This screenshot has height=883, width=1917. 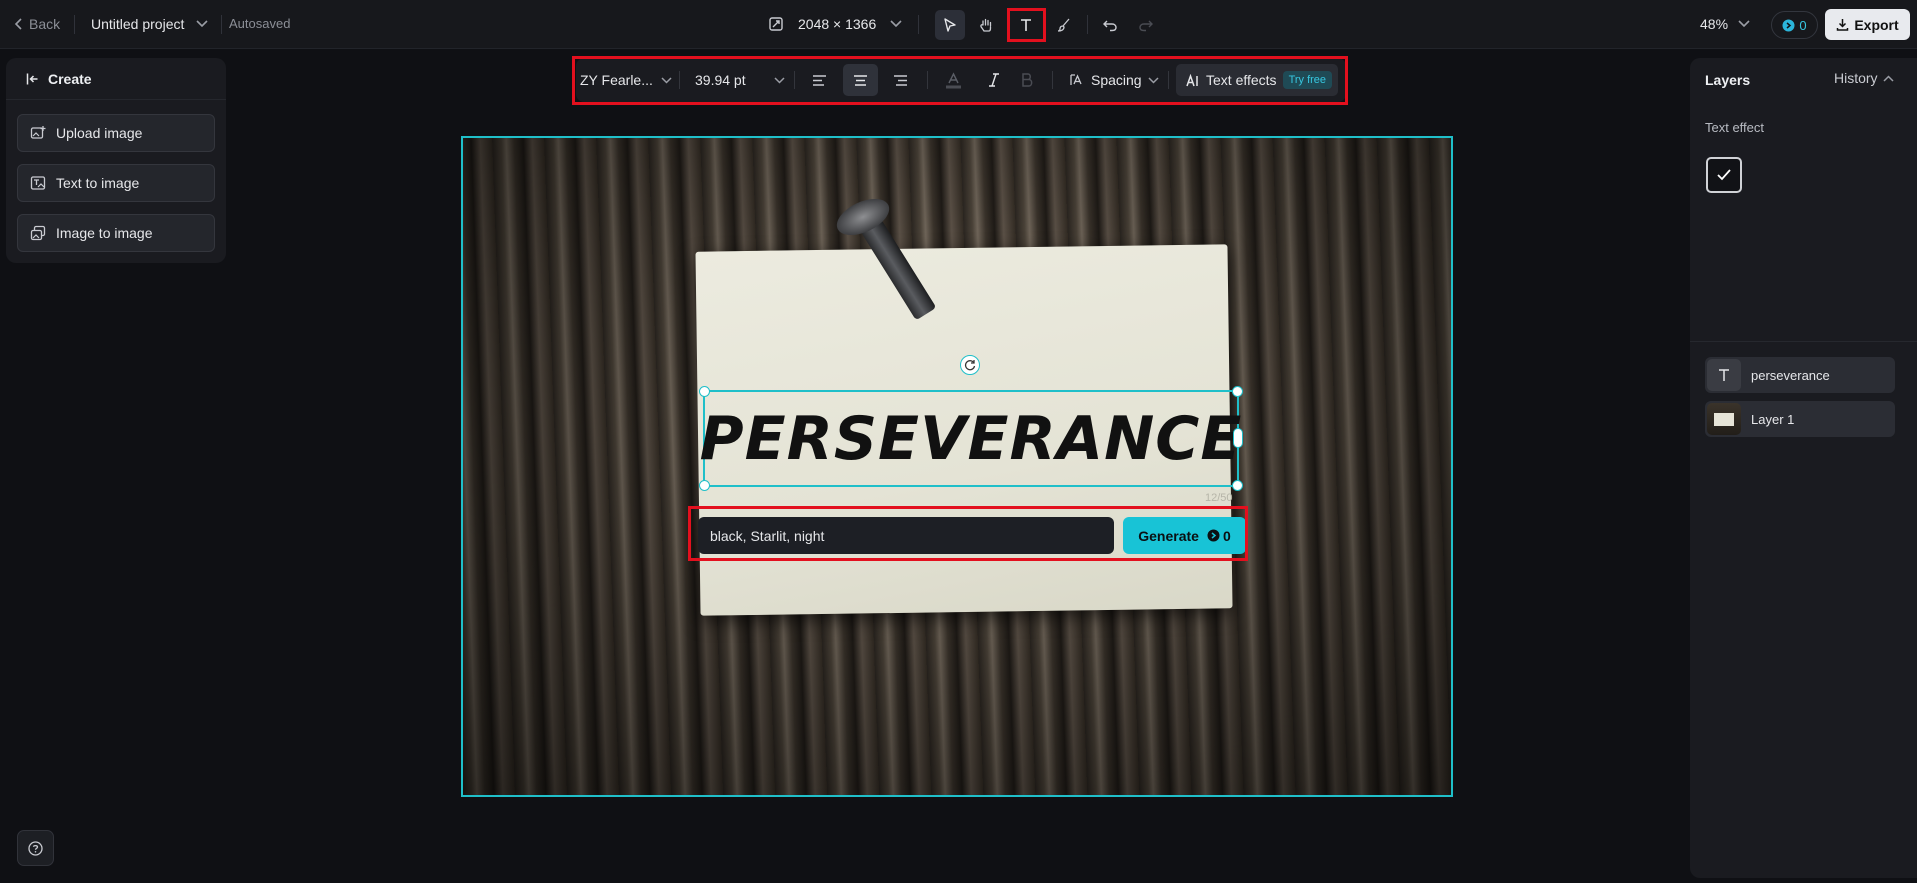 I want to click on generate-cost: 0, so click(x=1219, y=536).